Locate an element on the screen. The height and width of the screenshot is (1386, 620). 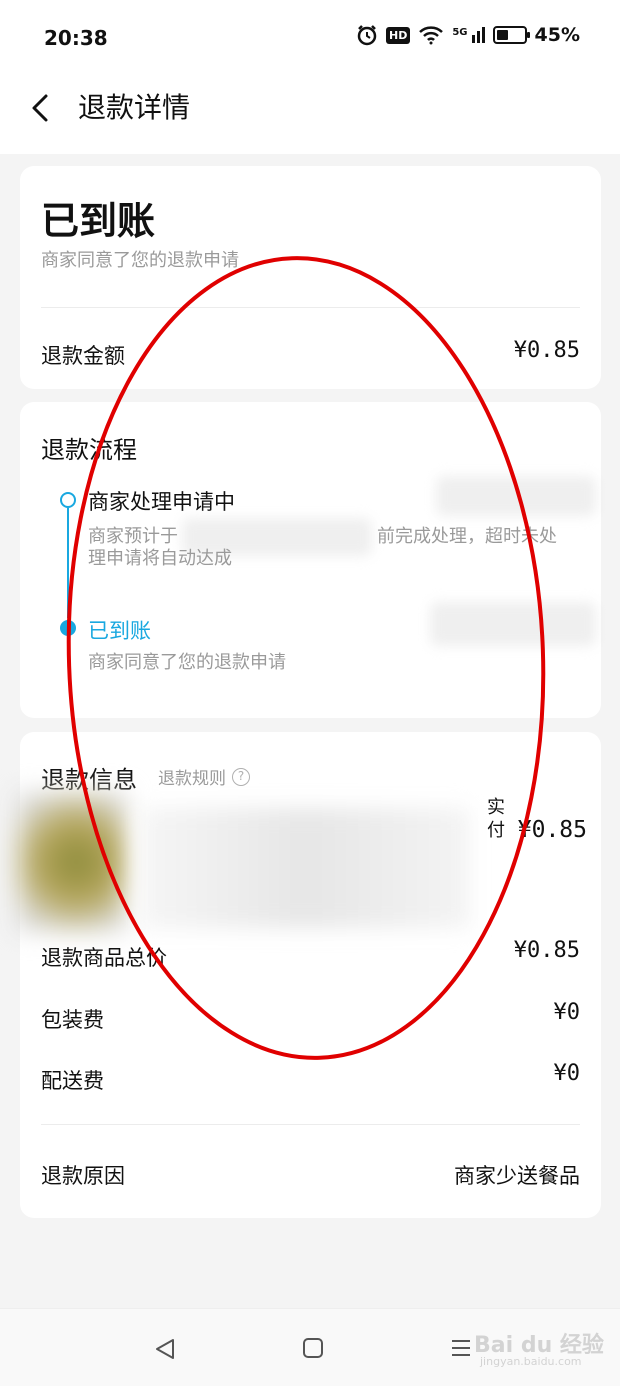
refund-status: 已到账 is located at coordinates (98, 221).